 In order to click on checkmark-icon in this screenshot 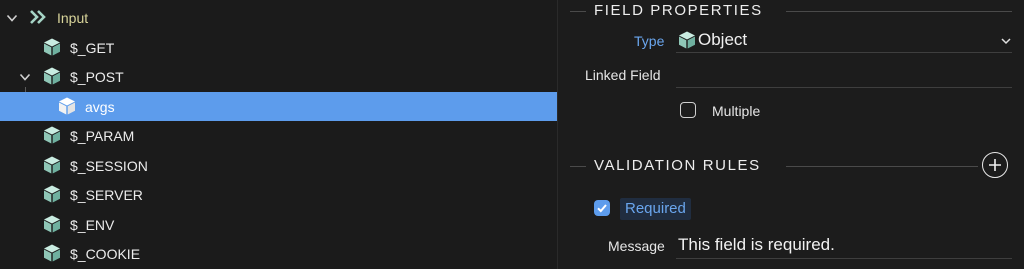, I will do `click(602, 208)`.